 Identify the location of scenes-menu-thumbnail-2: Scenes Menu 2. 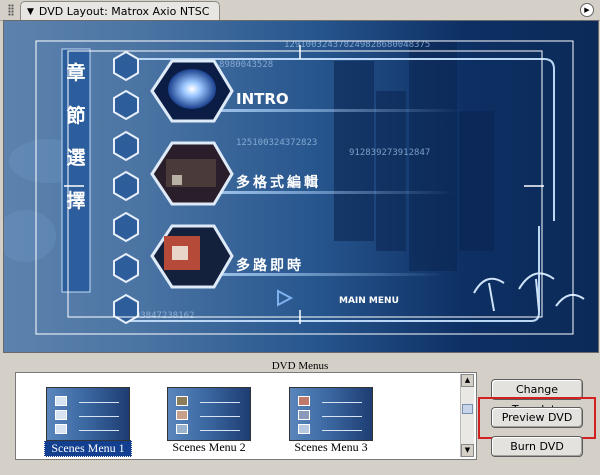
(209, 420).